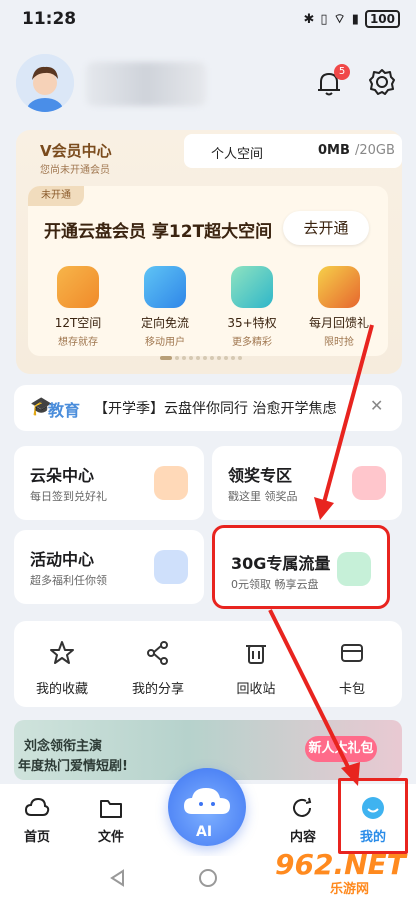 Image resolution: width=416 pixels, height=900 pixels. I want to click on annotation-arrows, so click(321, 555).